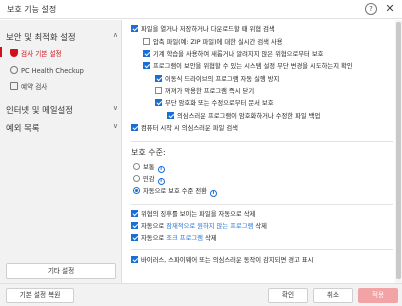 The image size is (402, 306). Describe the element at coordinates (371, 9) in the screenshot. I see `help-button: ?` at that location.